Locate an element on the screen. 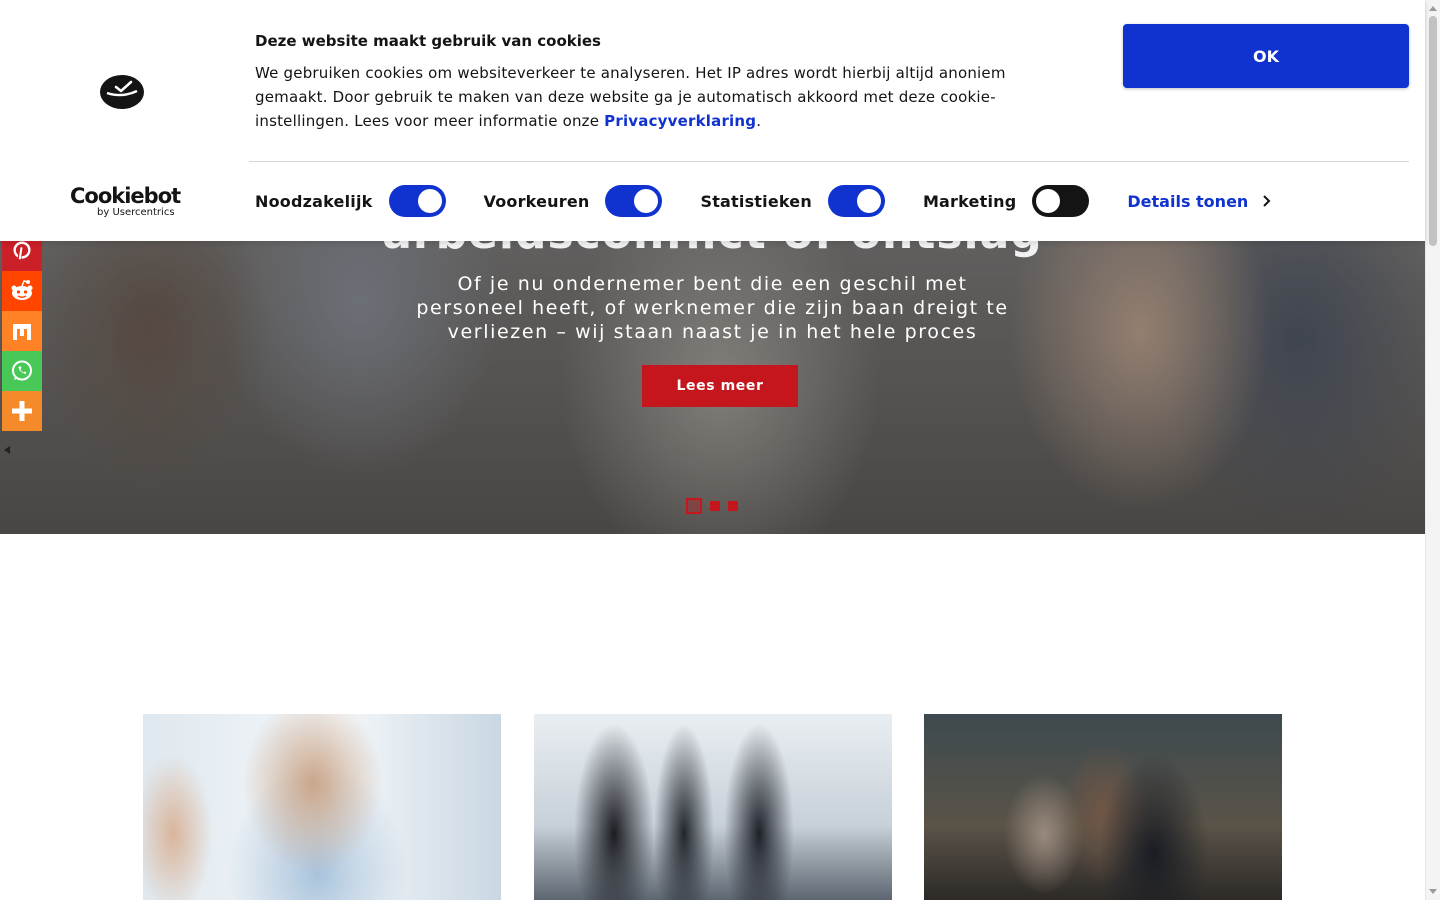 The height and width of the screenshot is (900, 1440). show-details-label: Details tonen is located at coordinates (1188, 201).